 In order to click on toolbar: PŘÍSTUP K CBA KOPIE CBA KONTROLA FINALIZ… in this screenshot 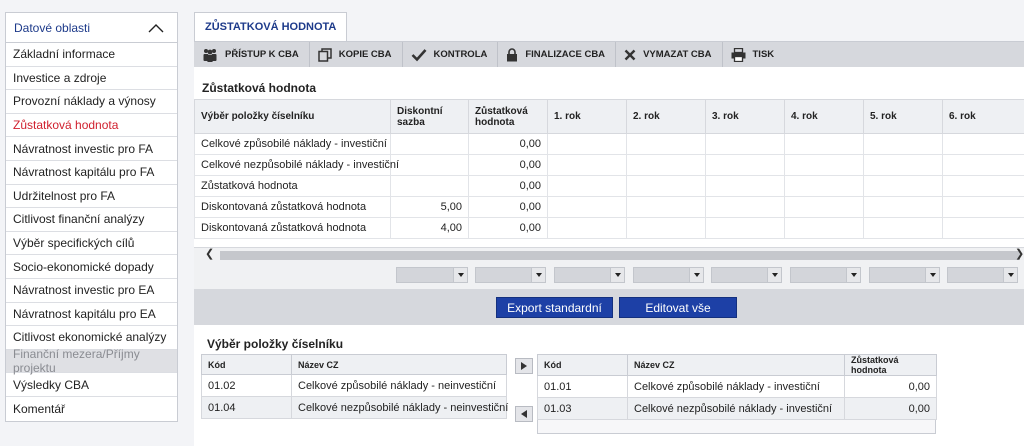, I will do `click(609, 54)`.